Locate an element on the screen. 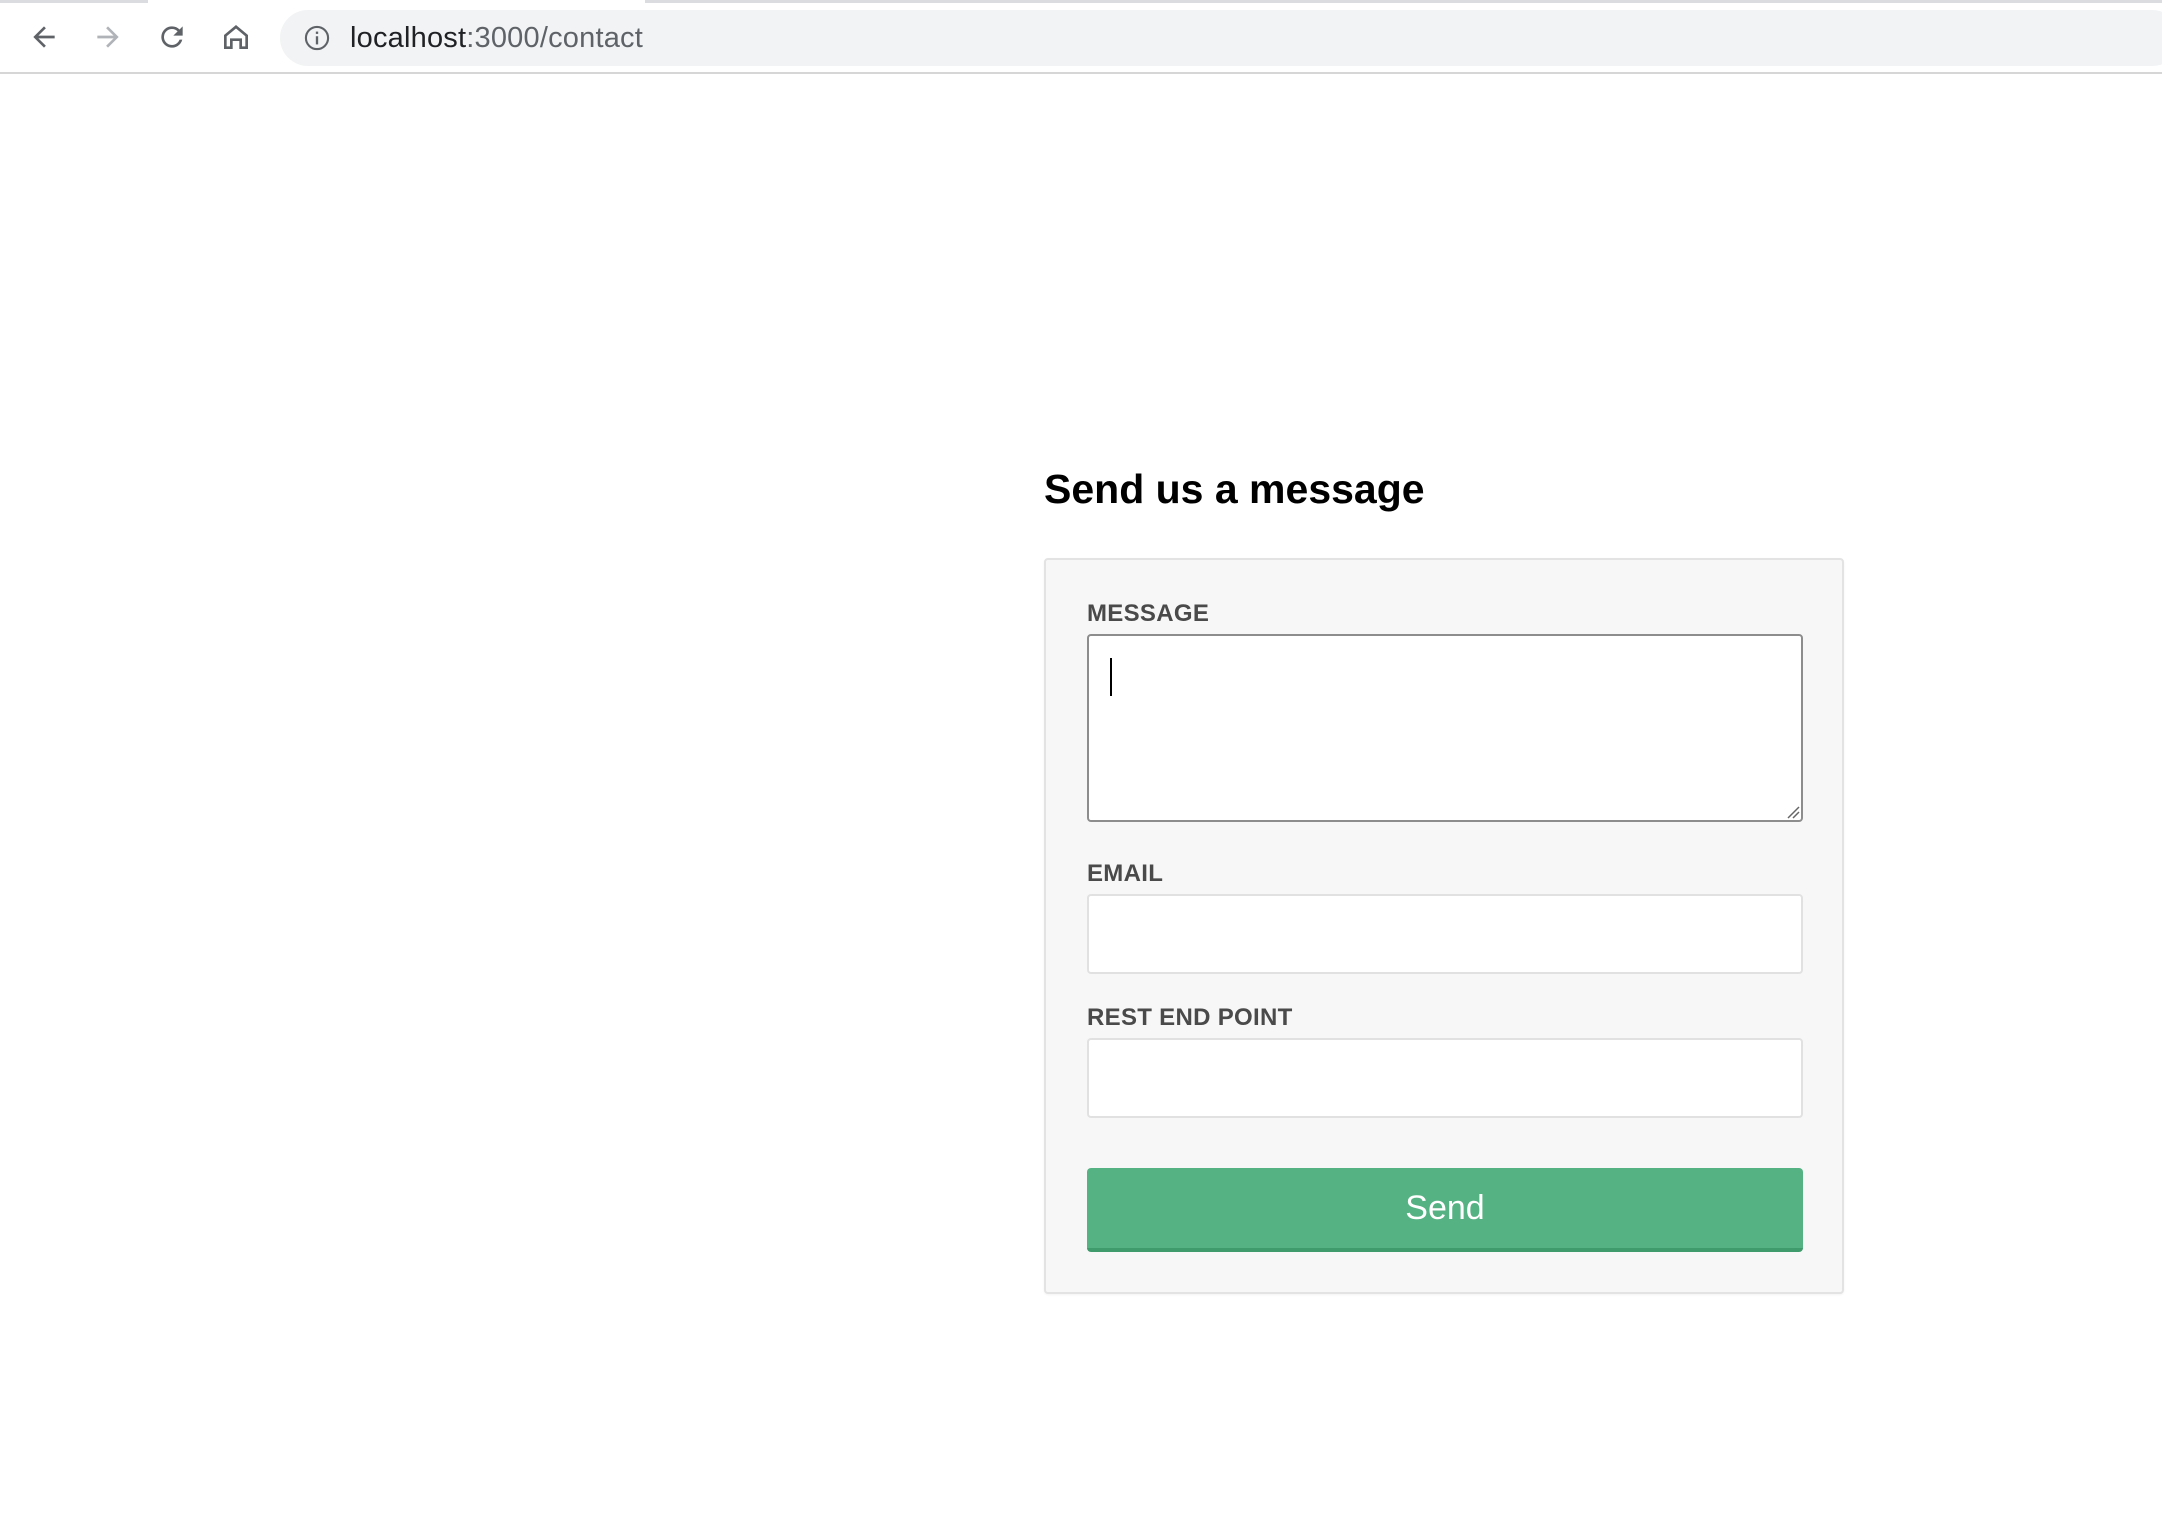  back-button is located at coordinates (44, 37).